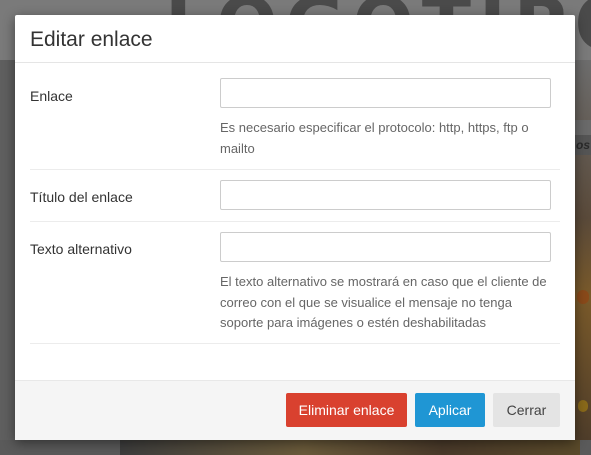  I want to click on dialog-title: Editar enlace, so click(91, 39).